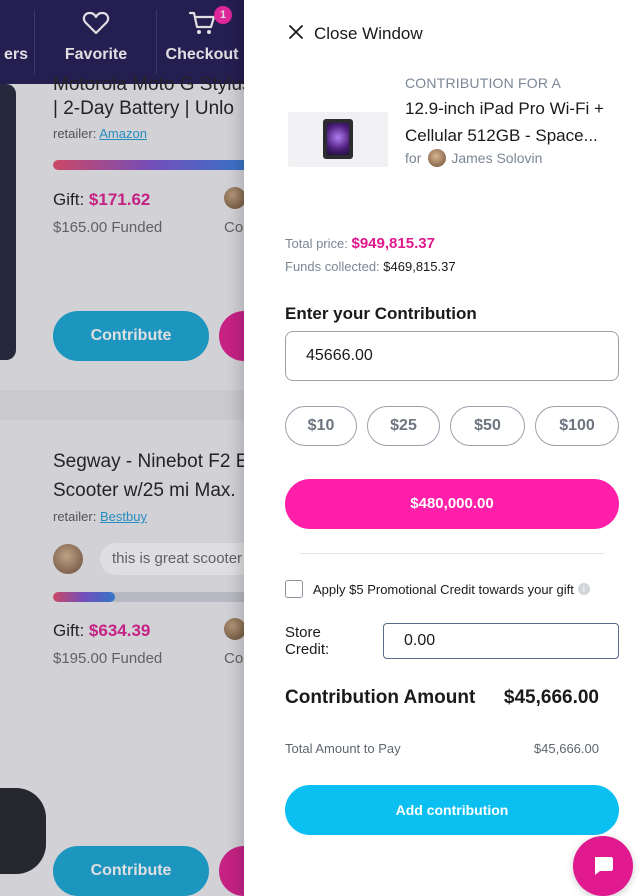 The image size is (642, 896). I want to click on recipient-name: James Solovin, so click(497, 158).